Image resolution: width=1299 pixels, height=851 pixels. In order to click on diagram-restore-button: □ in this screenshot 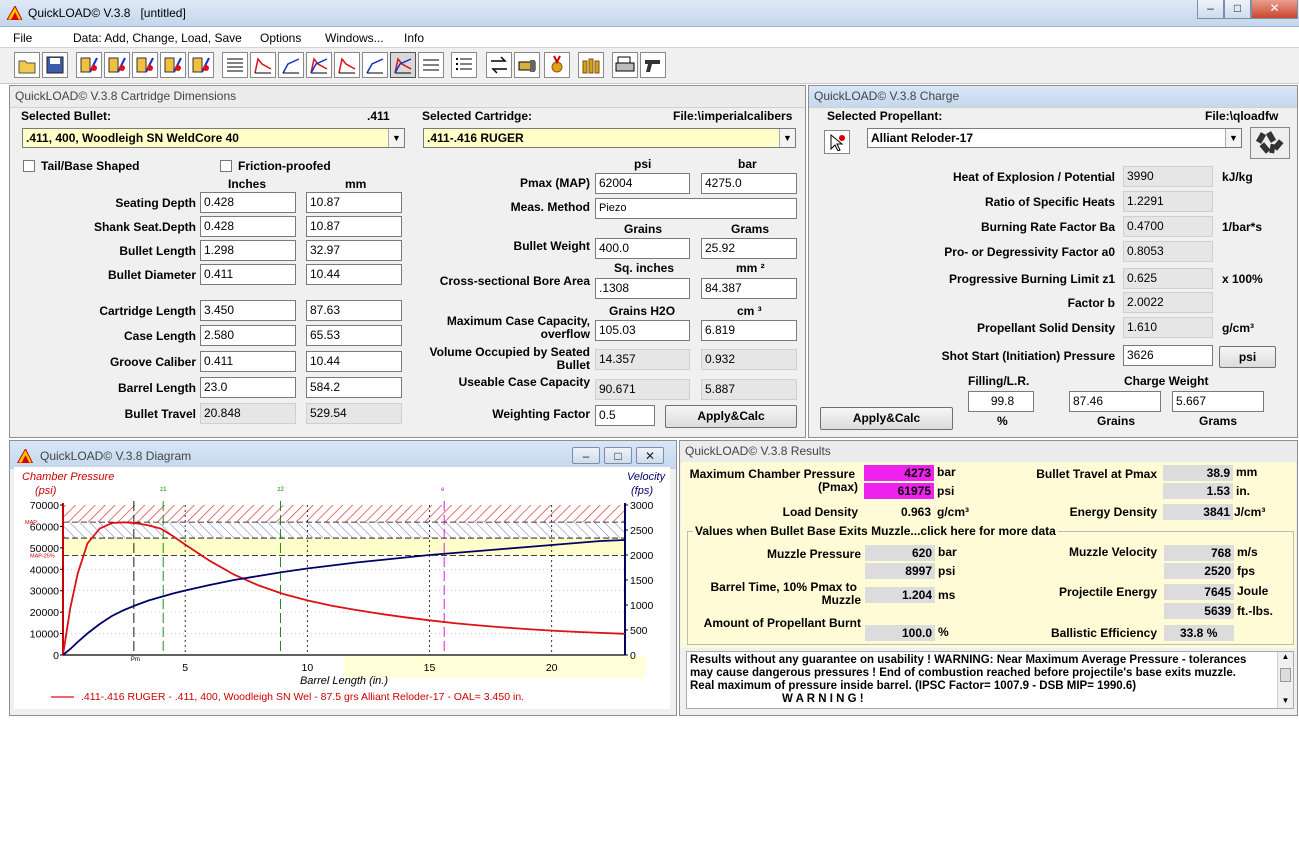, I will do `click(618, 455)`.